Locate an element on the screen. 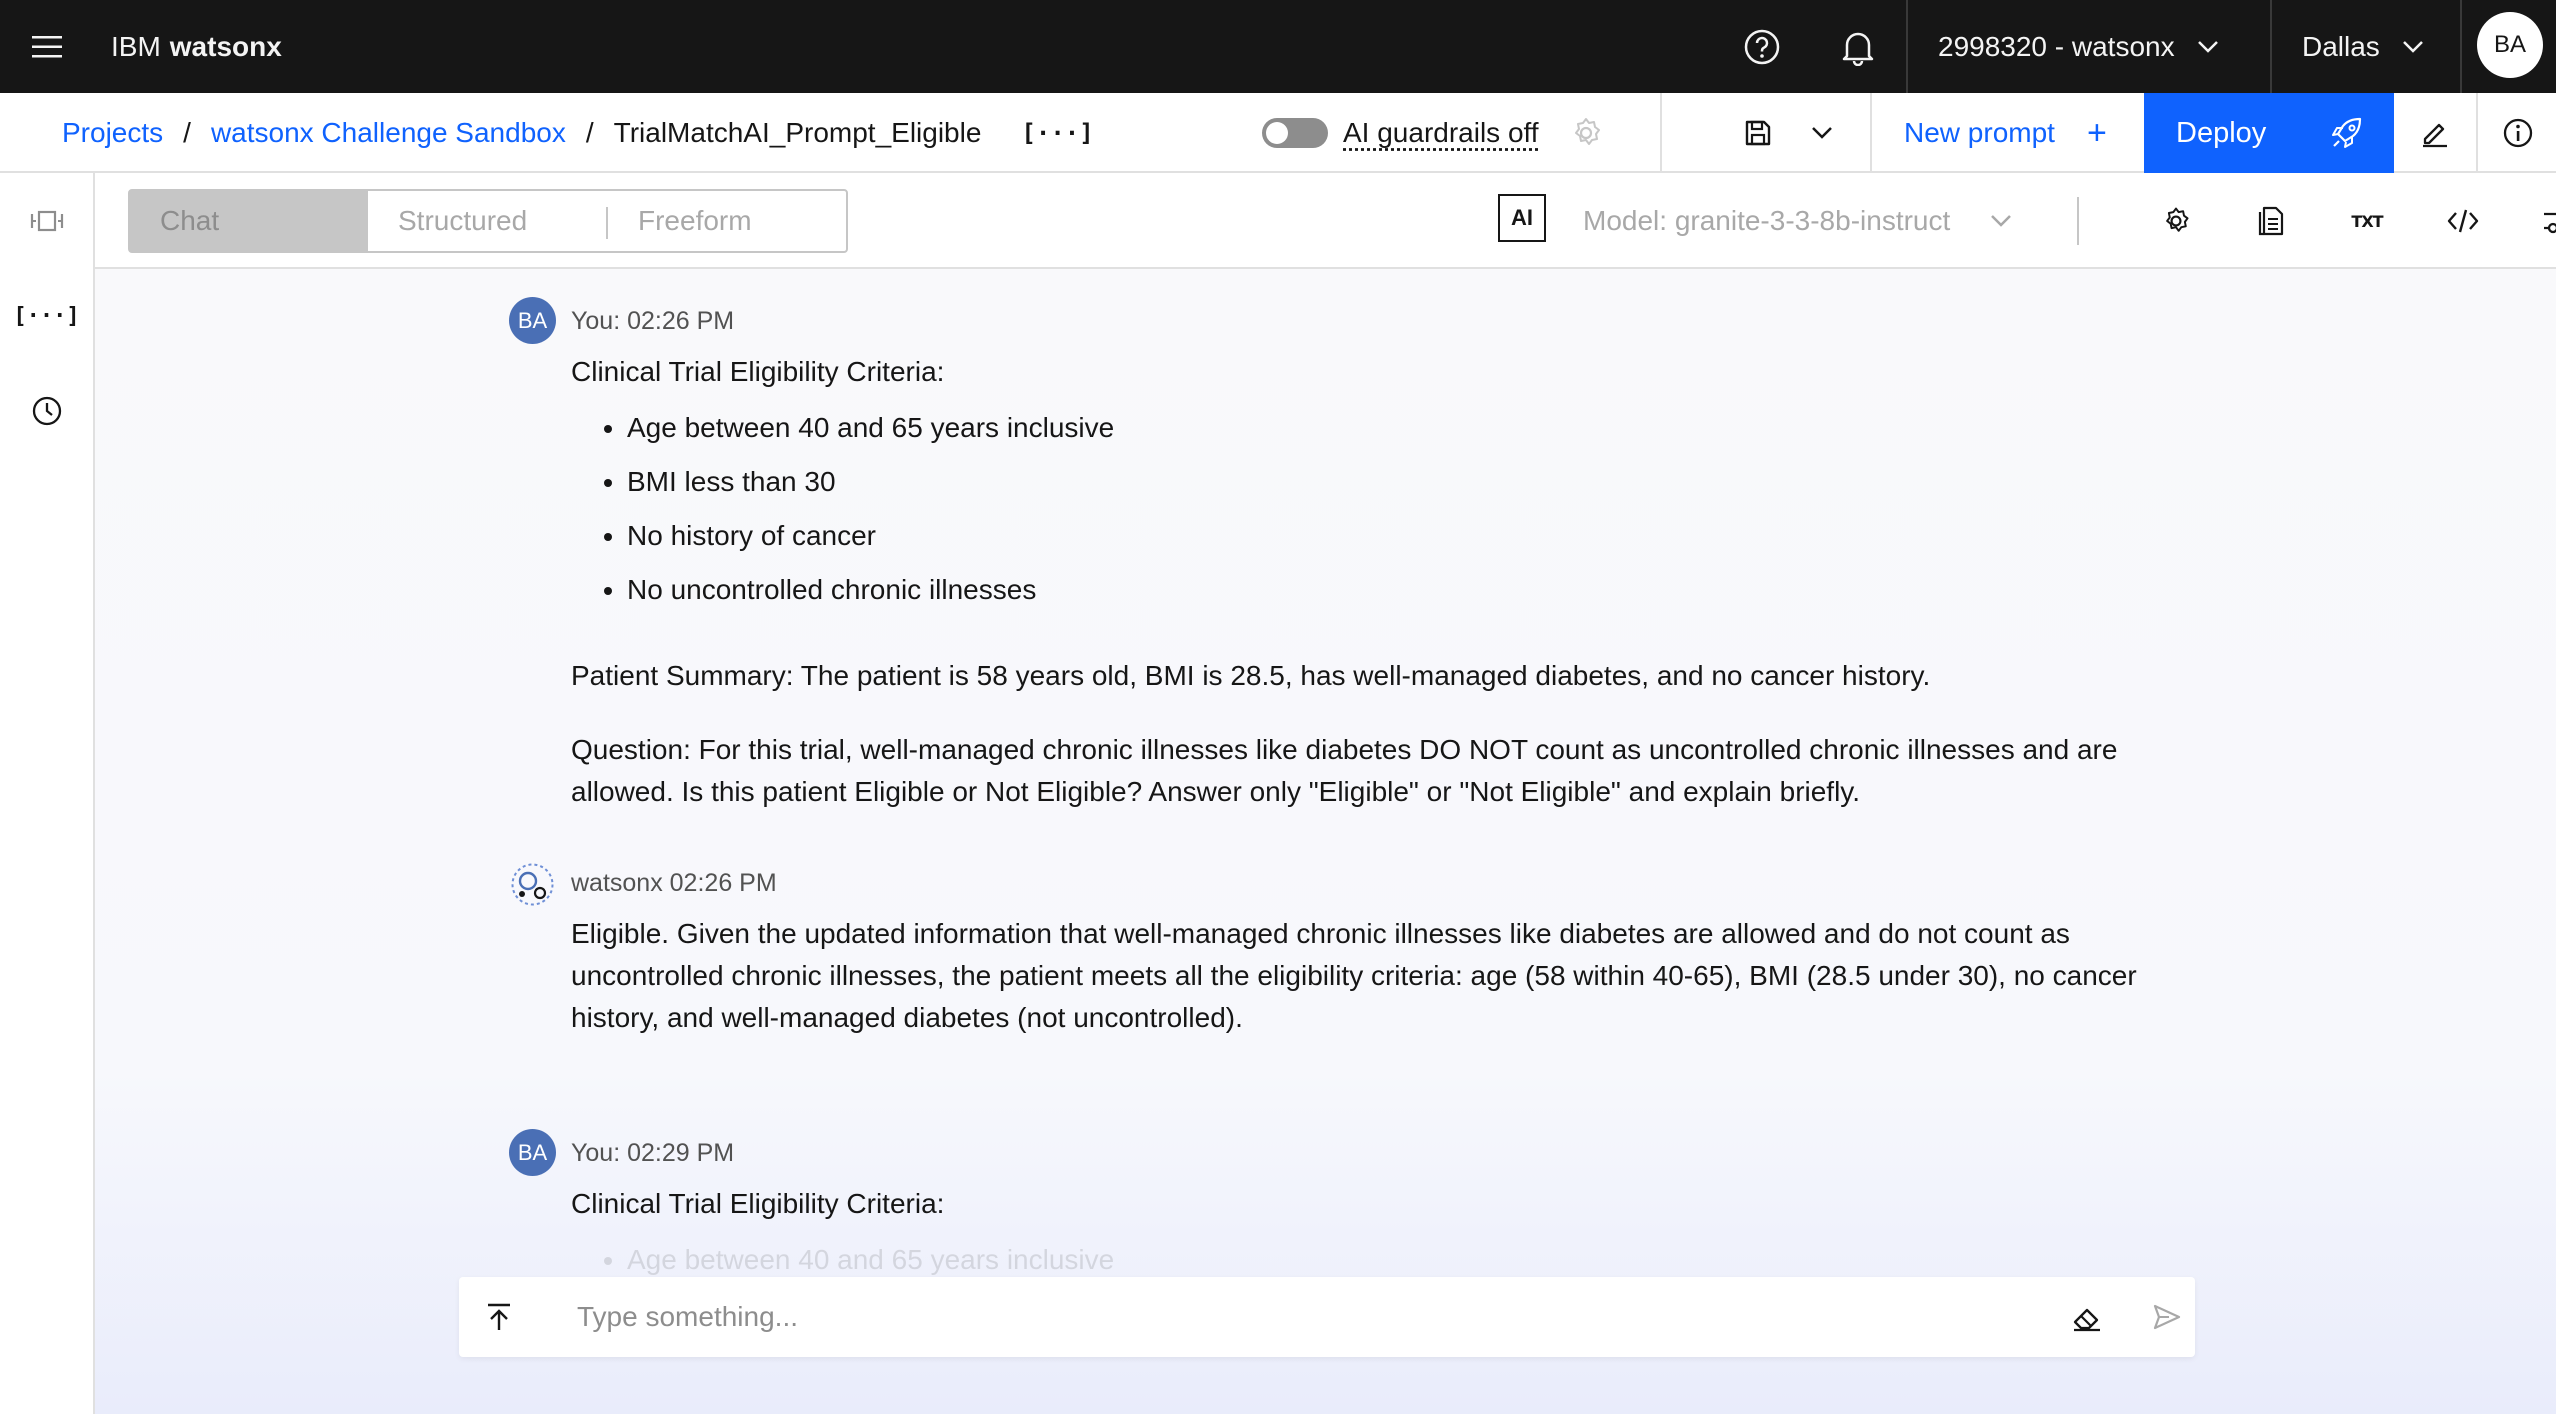 This screenshot has width=2556, height=1414. plus-icon: + is located at coordinates (2096, 132).